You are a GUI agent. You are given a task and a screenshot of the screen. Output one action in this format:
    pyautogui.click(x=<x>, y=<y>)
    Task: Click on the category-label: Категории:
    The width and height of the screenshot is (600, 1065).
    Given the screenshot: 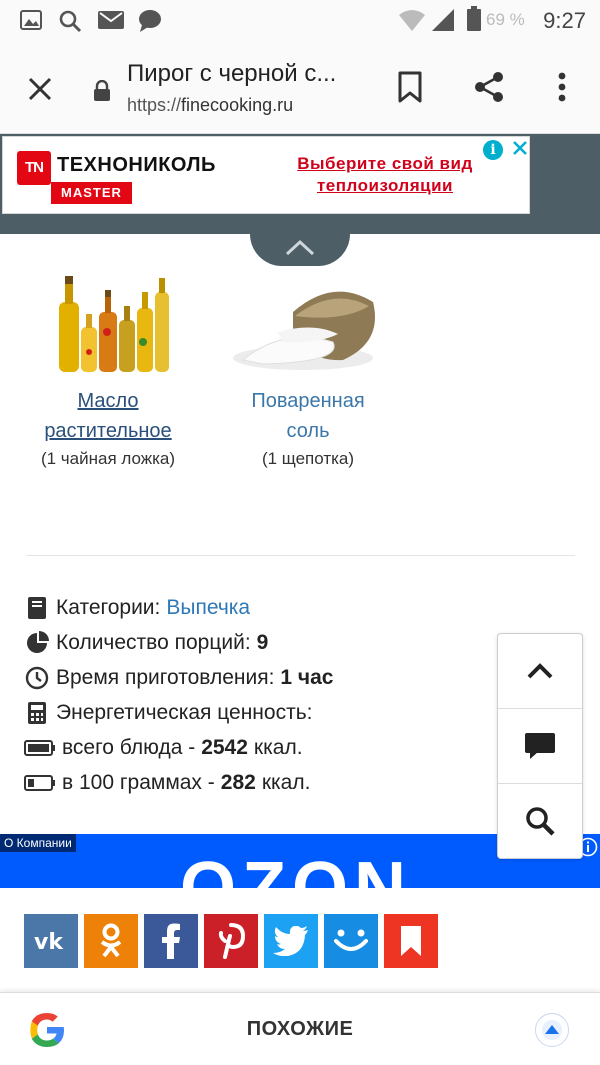 What is the action you would take?
    pyautogui.click(x=108, y=607)
    